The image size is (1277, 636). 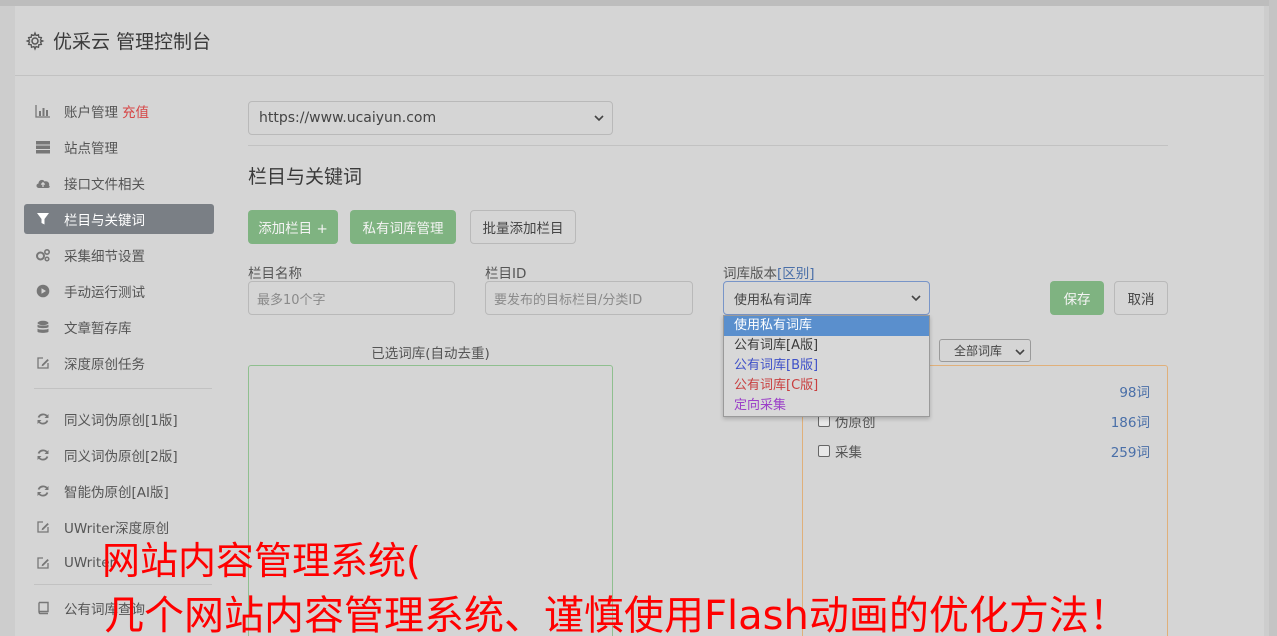 I want to click on library-filter-select: 全部词库, so click(x=985, y=350).